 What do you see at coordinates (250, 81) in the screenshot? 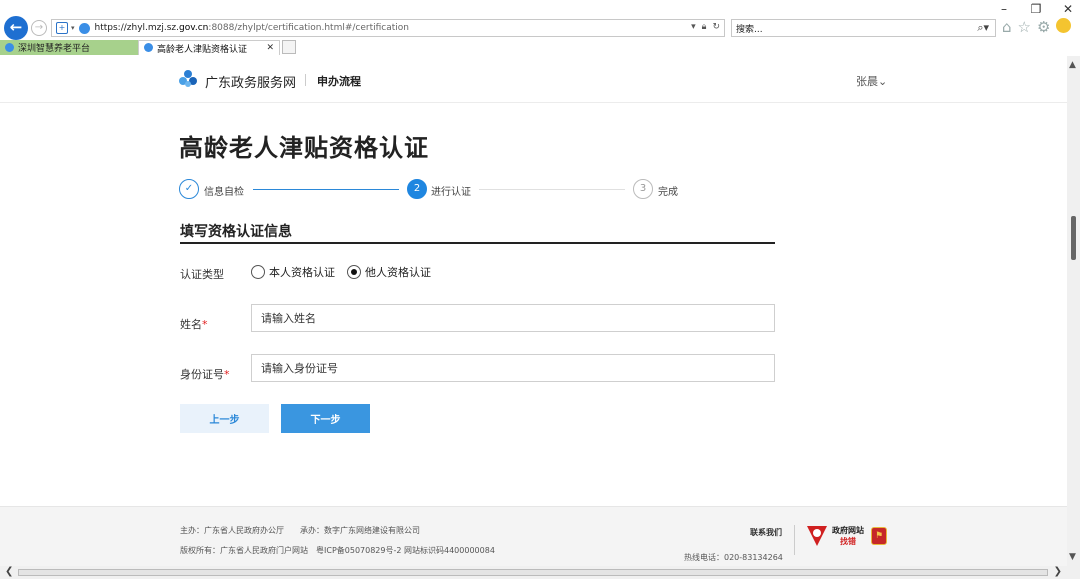
I see `site-brand: 广东政务服务网` at bounding box center [250, 81].